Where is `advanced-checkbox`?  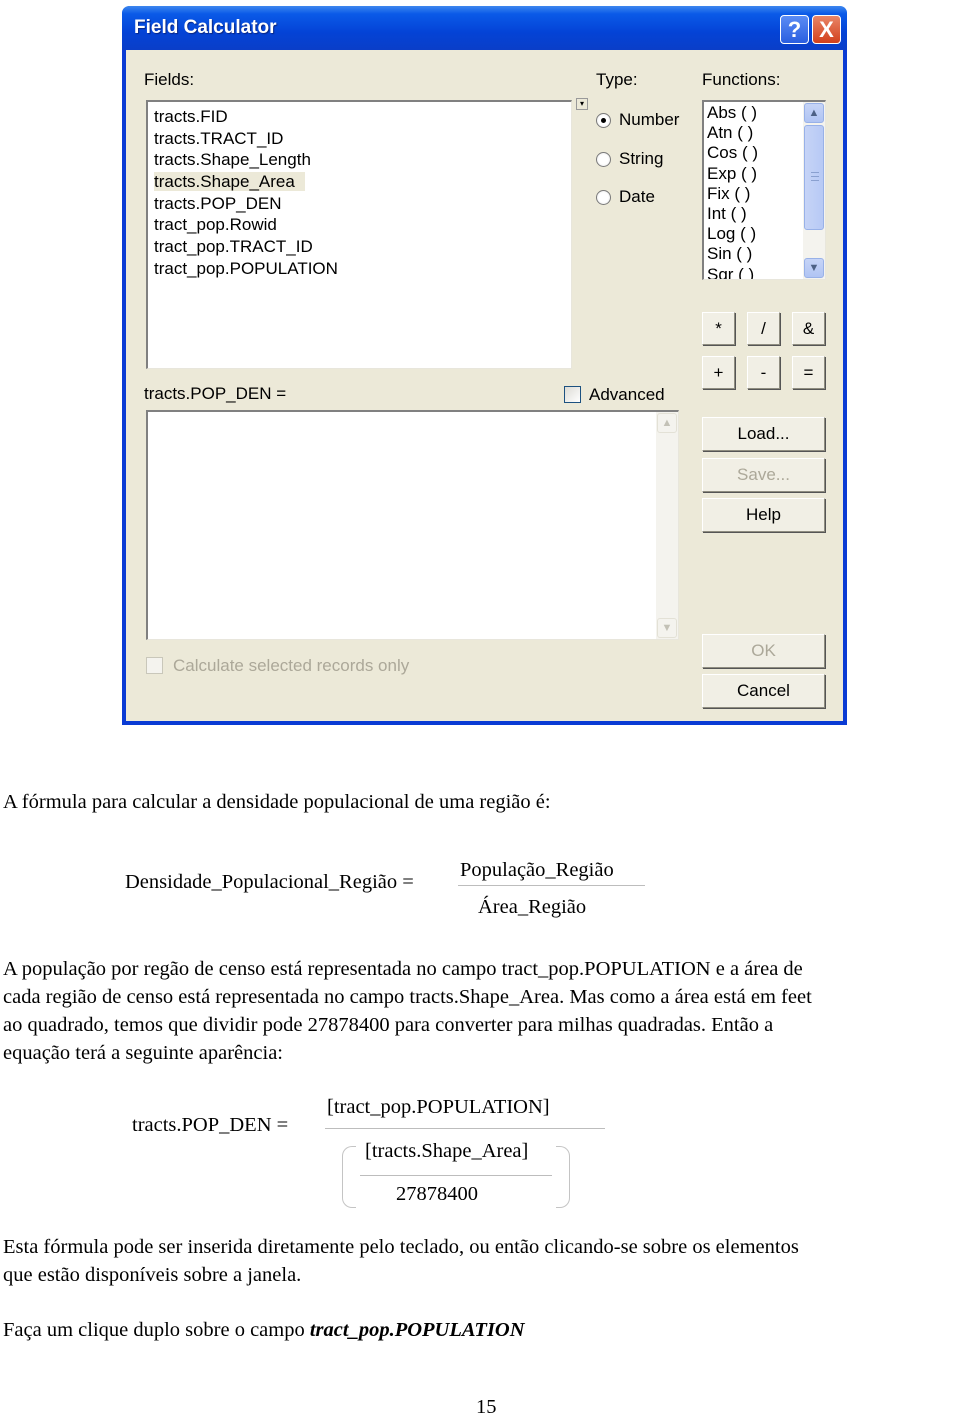 advanced-checkbox is located at coordinates (572, 394).